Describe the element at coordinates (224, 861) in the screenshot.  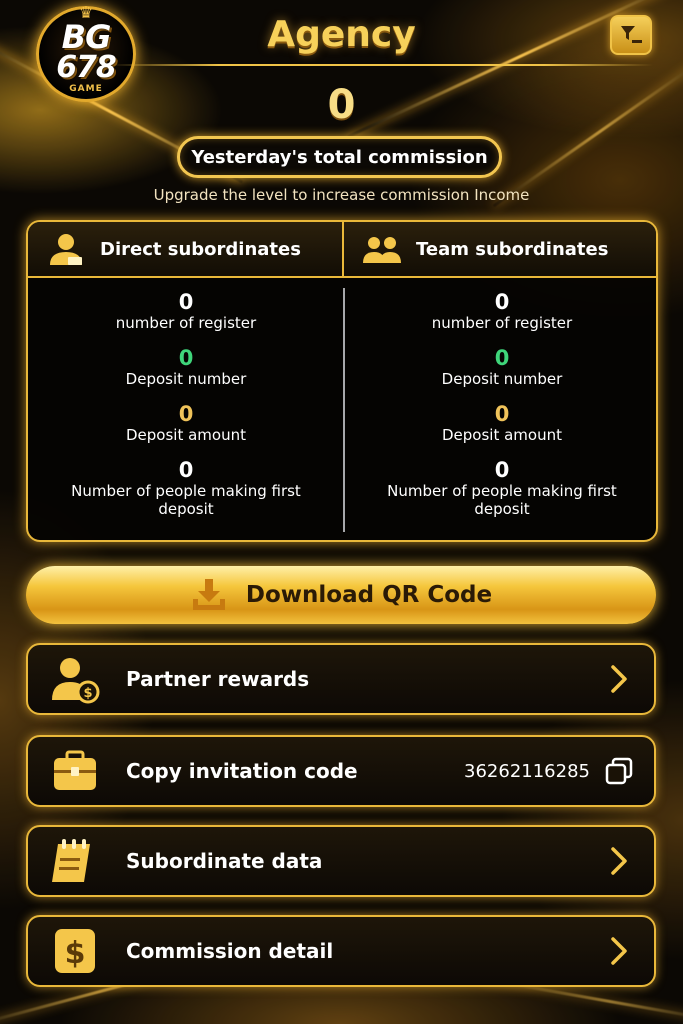
I see `subordinate-data-label: Subordinate data` at that location.